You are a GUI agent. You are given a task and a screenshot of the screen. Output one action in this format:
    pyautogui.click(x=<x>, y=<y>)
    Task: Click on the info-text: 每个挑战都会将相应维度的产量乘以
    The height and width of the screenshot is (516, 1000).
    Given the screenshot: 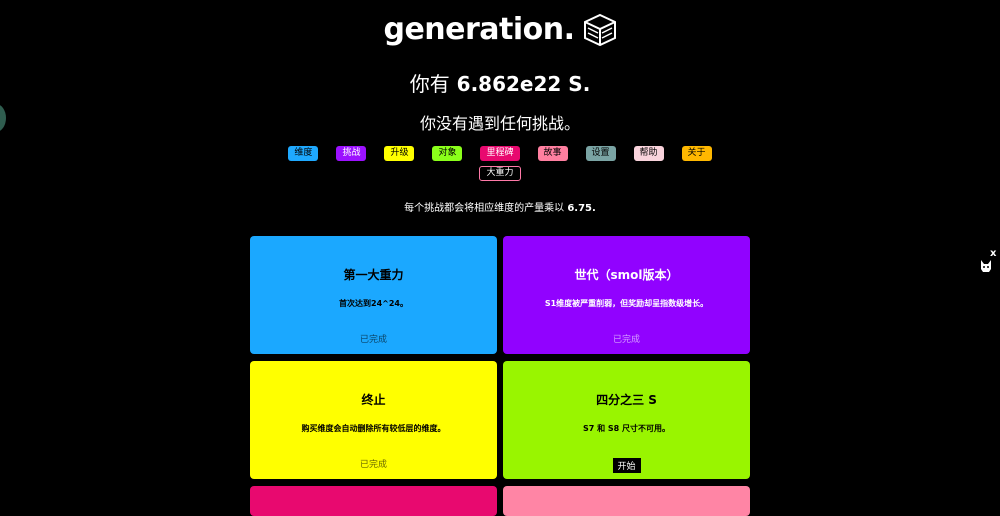 What is the action you would take?
    pyautogui.click(x=484, y=208)
    